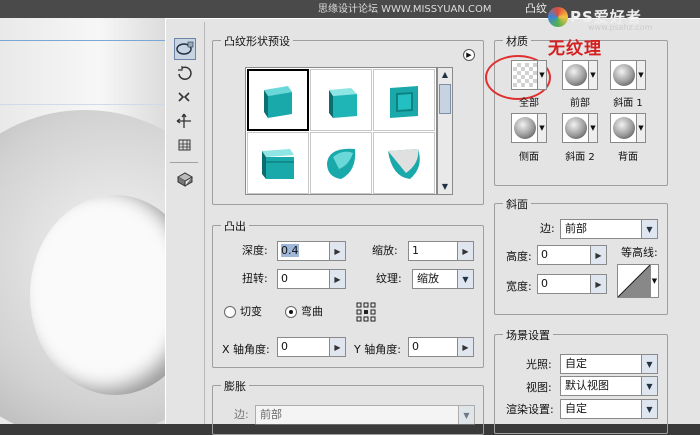 The image size is (700, 435). I want to click on material-side-swatch: ▼, so click(529, 128).